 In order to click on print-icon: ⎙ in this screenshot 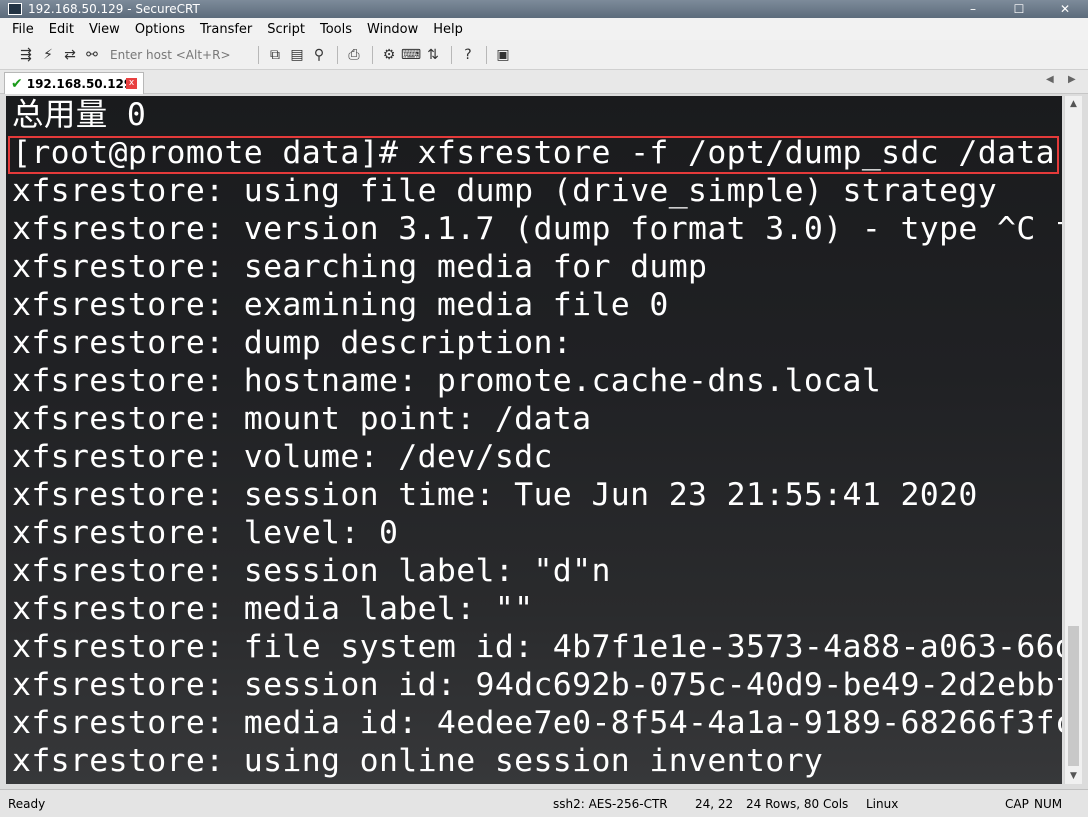, I will do `click(354, 55)`.